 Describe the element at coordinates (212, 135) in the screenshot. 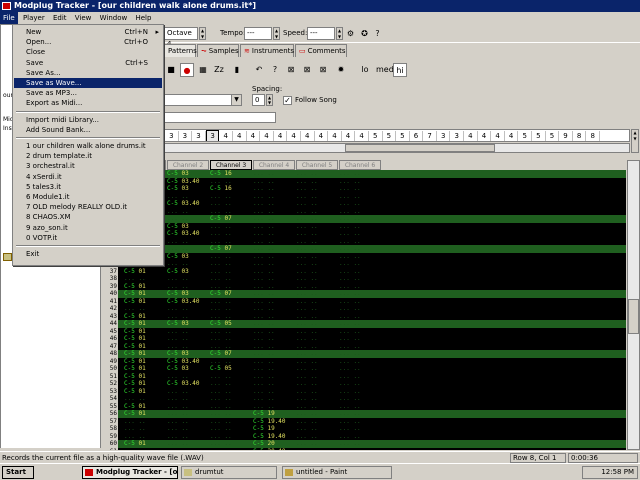

I see `order-item: 3` at that location.